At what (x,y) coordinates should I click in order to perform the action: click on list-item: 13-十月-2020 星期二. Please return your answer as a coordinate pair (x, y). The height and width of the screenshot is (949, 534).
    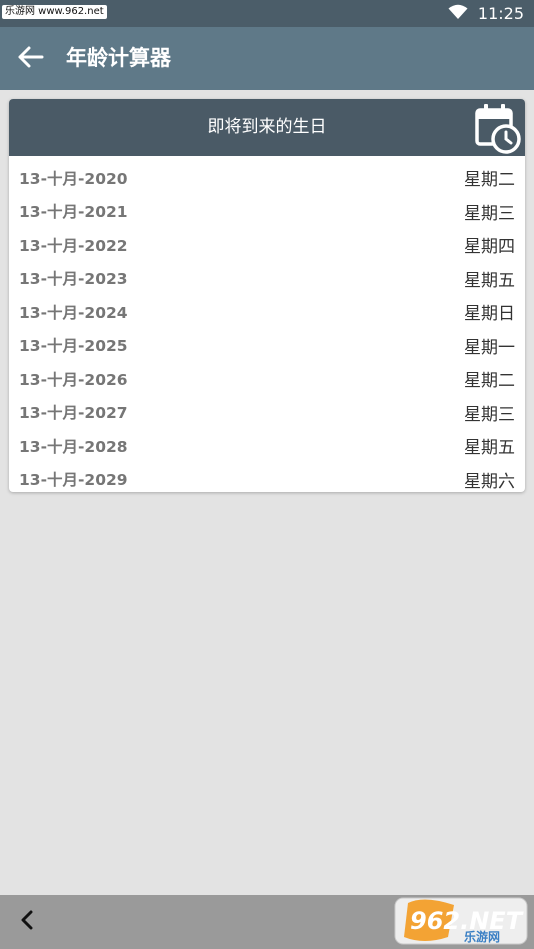
    Looking at the image, I should click on (267, 178).